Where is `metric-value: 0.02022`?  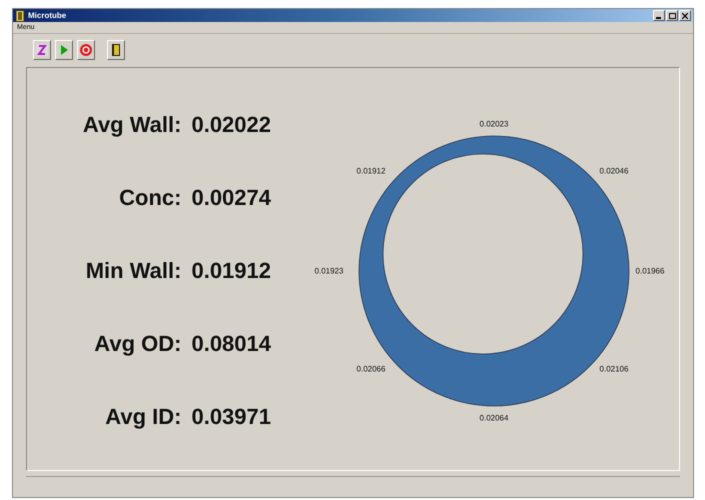
metric-value: 0.02022 is located at coordinates (231, 125).